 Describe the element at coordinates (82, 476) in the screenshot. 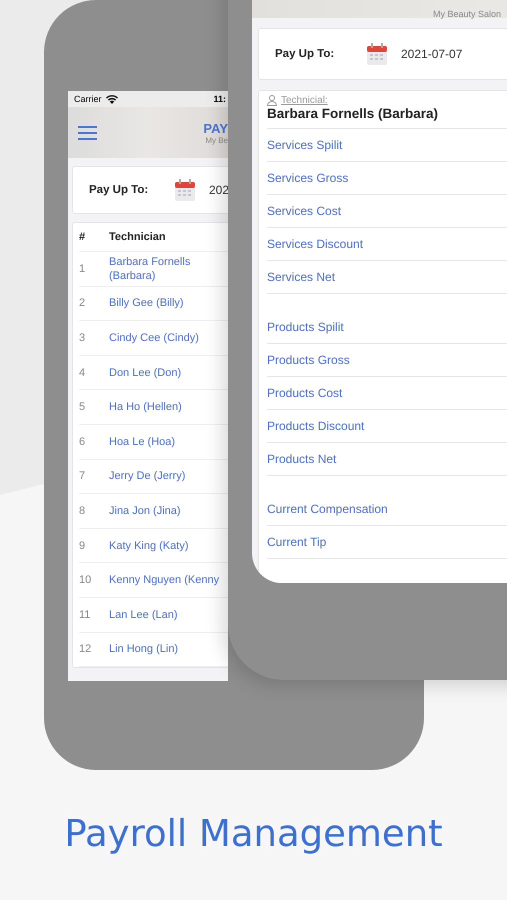

I see `row-number: 7` at that location.